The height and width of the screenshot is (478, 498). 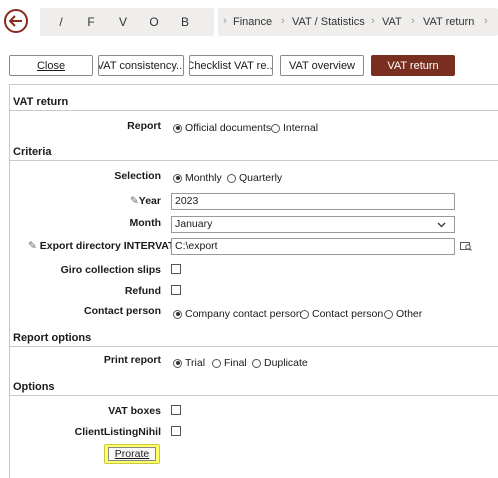 What do you see at coordinates (142, 291) in the screenshot?
I see `refund-label: Refund` at bounding box center [142, 291].